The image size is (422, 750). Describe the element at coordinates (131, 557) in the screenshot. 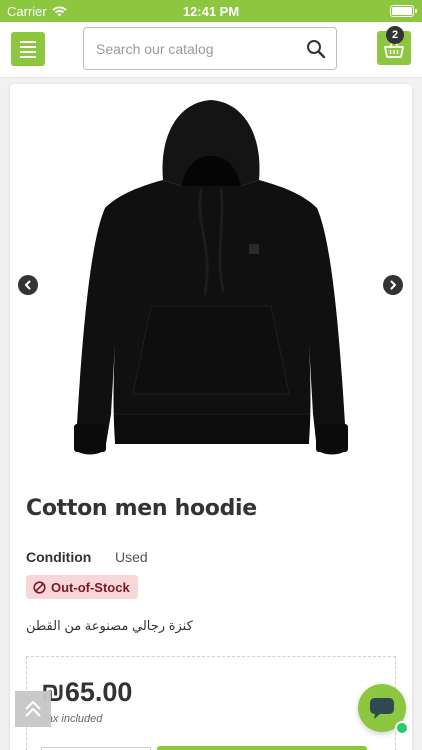

I see `condition-value: Used` at that location.